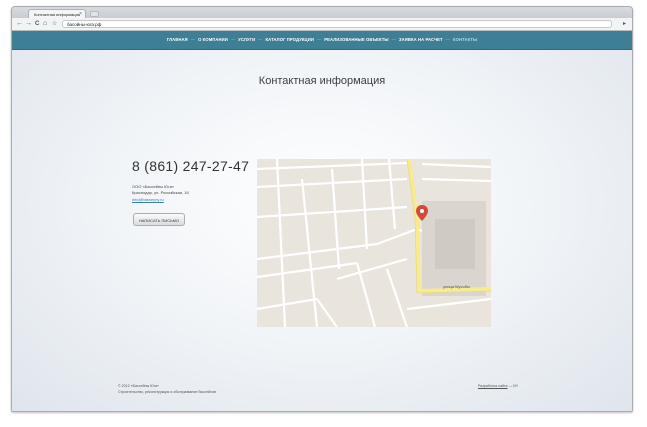 The height and width of the screenshot is (427, 647). Describe the element at coordinates (80, 14) in the screenshot. I see `tab-close-icon: ×` at that location.